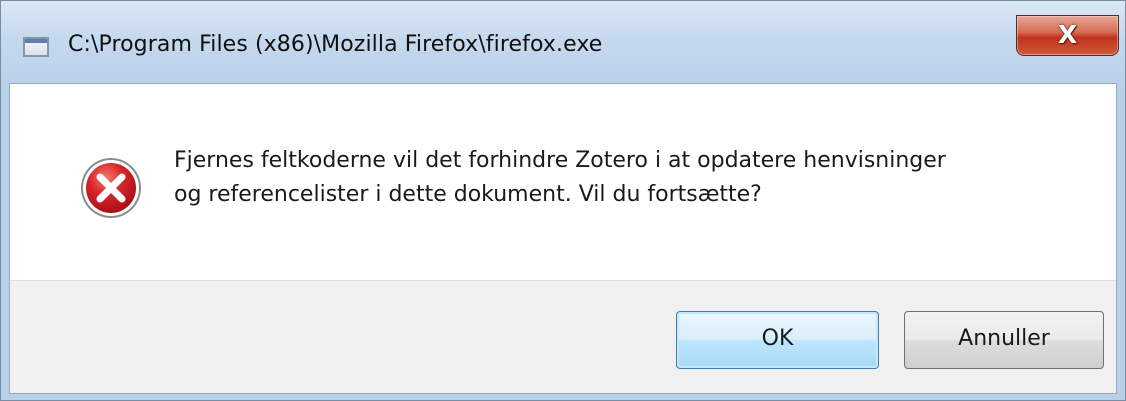 The height and width of the screenshot is (401, 1126). What do you see at coordinates (111, 188) in the screenshot?
I see `error-icon` at bounding box center [111, 188].